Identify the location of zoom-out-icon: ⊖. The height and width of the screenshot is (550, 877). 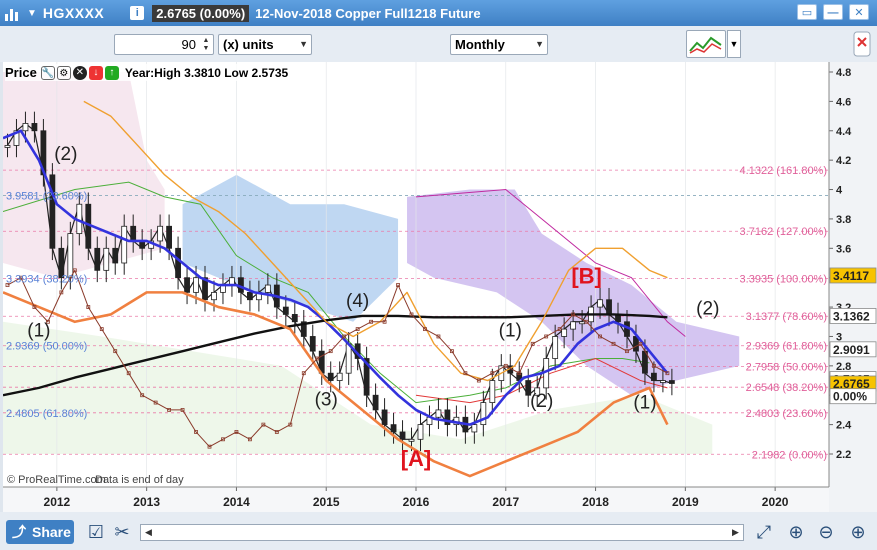
(826, 532).